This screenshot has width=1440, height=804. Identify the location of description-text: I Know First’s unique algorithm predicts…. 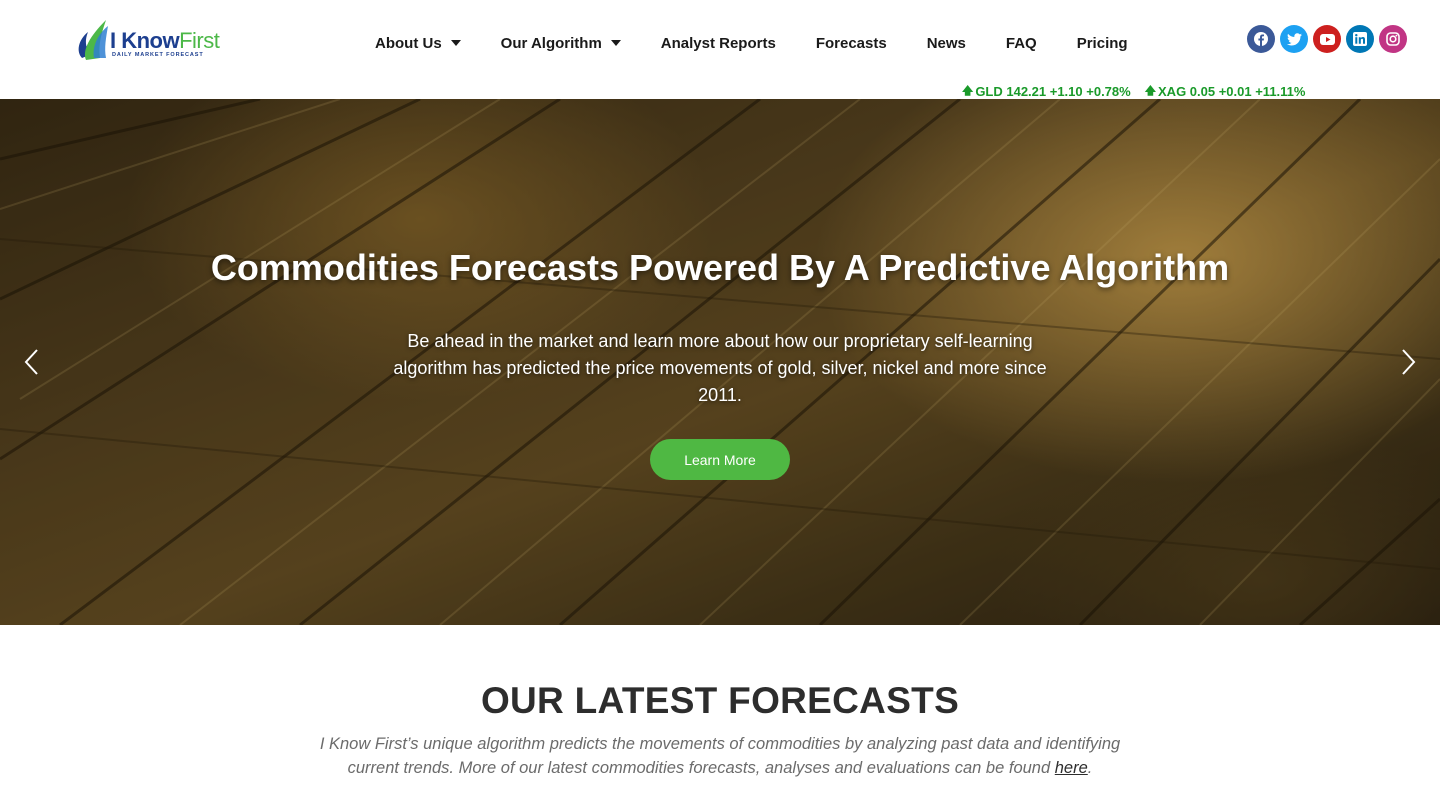
(720, 756).